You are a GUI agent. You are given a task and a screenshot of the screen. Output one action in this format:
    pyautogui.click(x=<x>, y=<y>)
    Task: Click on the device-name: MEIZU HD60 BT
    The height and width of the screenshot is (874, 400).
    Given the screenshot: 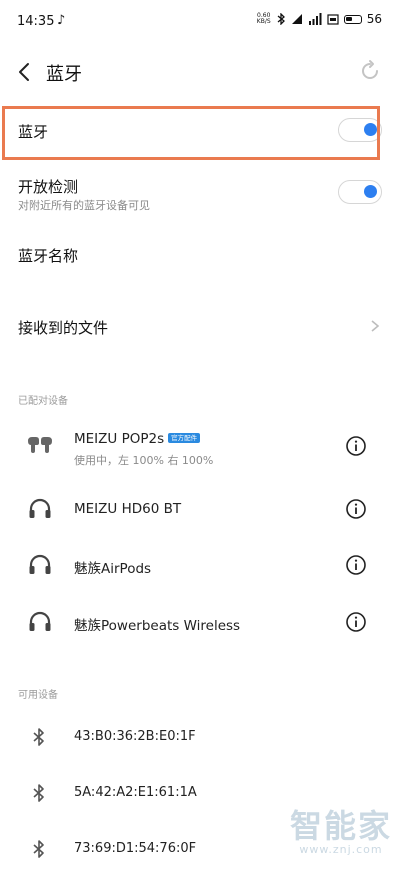 What is the action you would take?
    pyautogui.click(x=128, y=509)
    